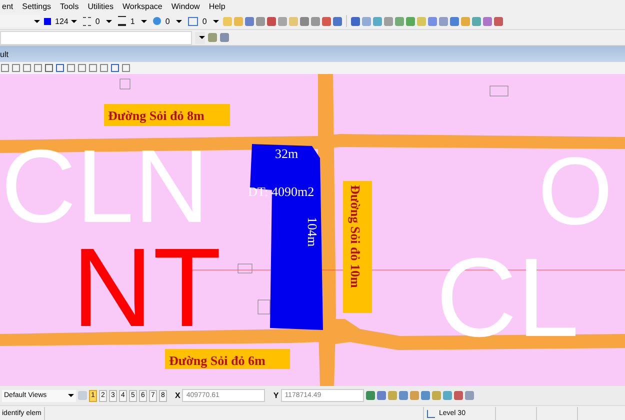 The height and width of the screenshot is (420, 625). What do you see at coordinates (69, 6) in the screenshot?
I see `menu-item: Tools` at bounding box center [69, 6].